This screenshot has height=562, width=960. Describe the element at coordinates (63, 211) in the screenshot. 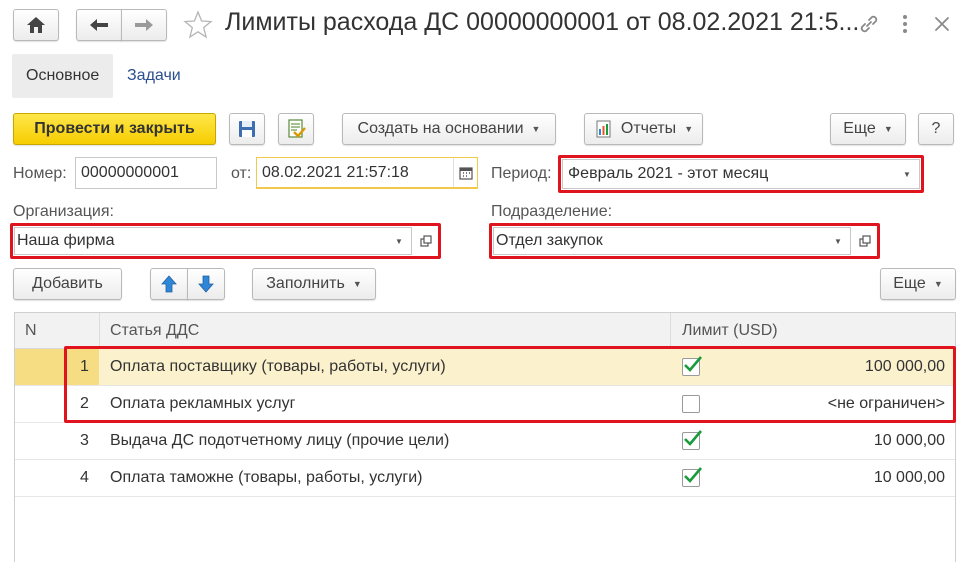

I see `organization-label: Организация:` at that location.